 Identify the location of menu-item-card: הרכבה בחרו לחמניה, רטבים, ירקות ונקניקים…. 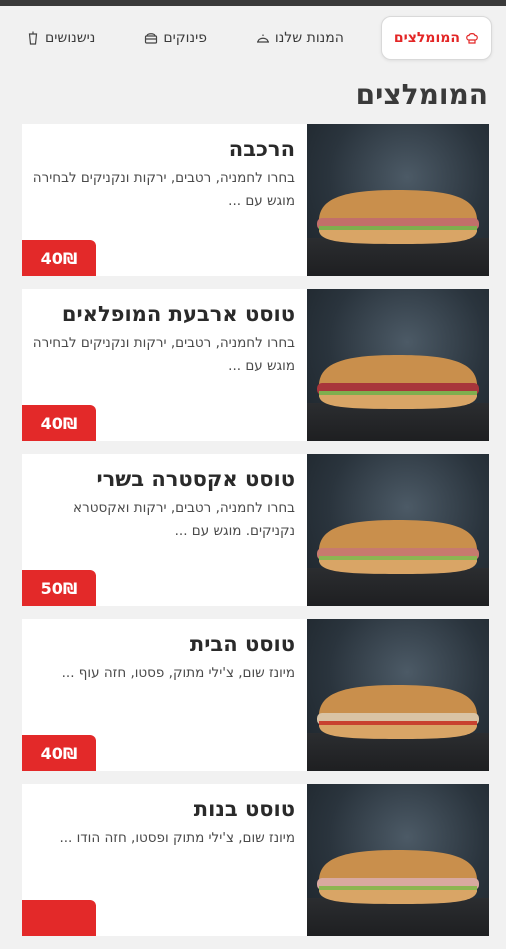
(255, 200).